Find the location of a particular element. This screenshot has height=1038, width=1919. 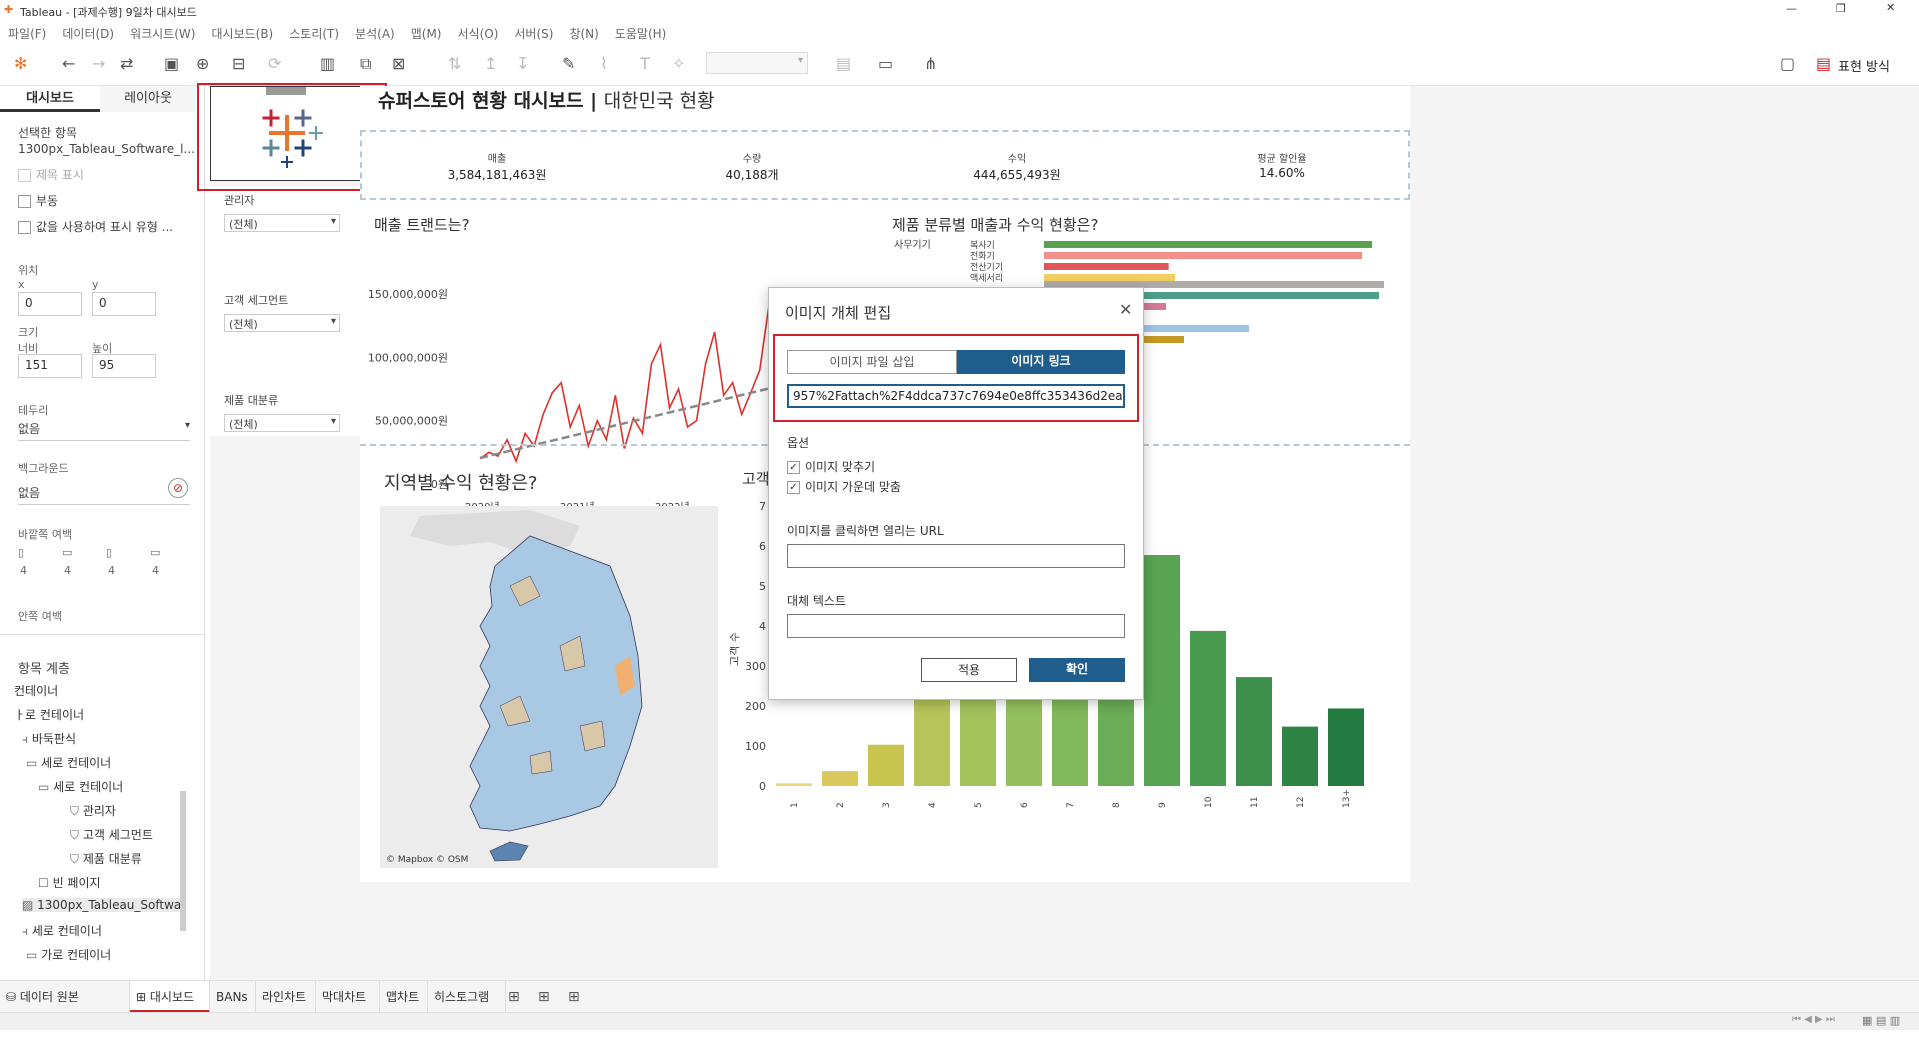

hierarchy-item: ⛉ 제품 대분류 is located at coordinates (106, 858).